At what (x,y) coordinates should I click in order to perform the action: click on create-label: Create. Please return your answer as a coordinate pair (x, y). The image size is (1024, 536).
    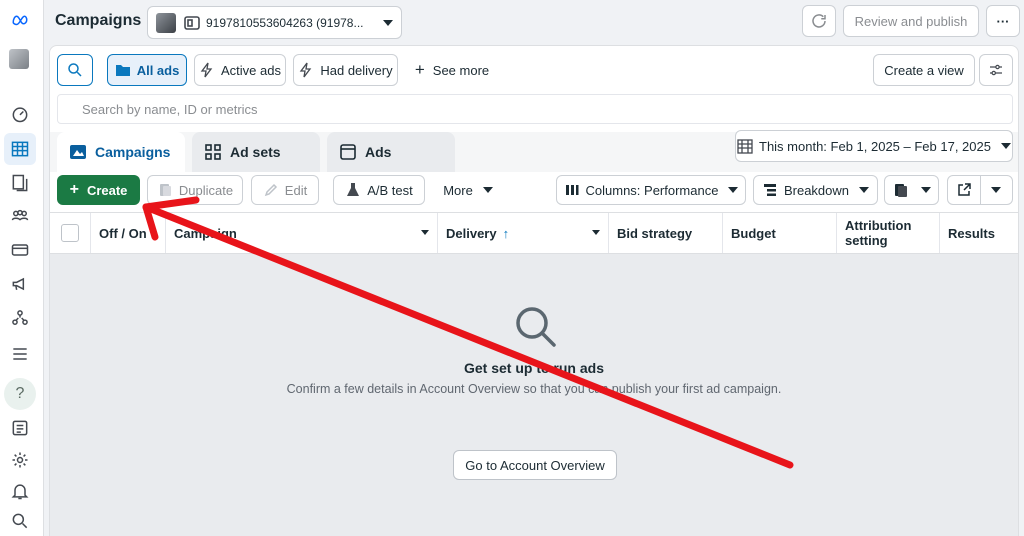
    Looking at the image, I should click on (107, 190).